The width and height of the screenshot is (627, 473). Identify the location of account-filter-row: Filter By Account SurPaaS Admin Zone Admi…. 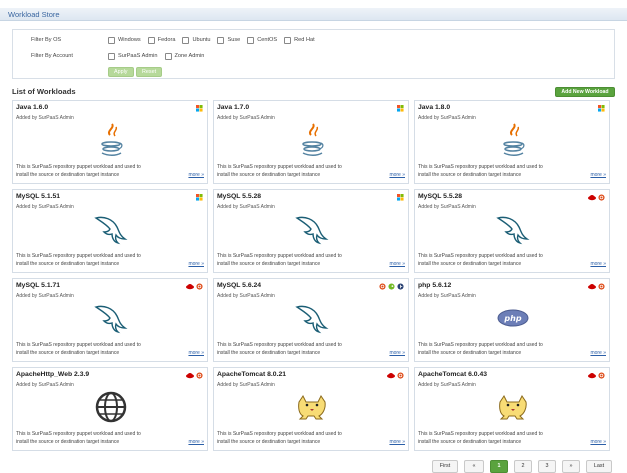
(313, 56).